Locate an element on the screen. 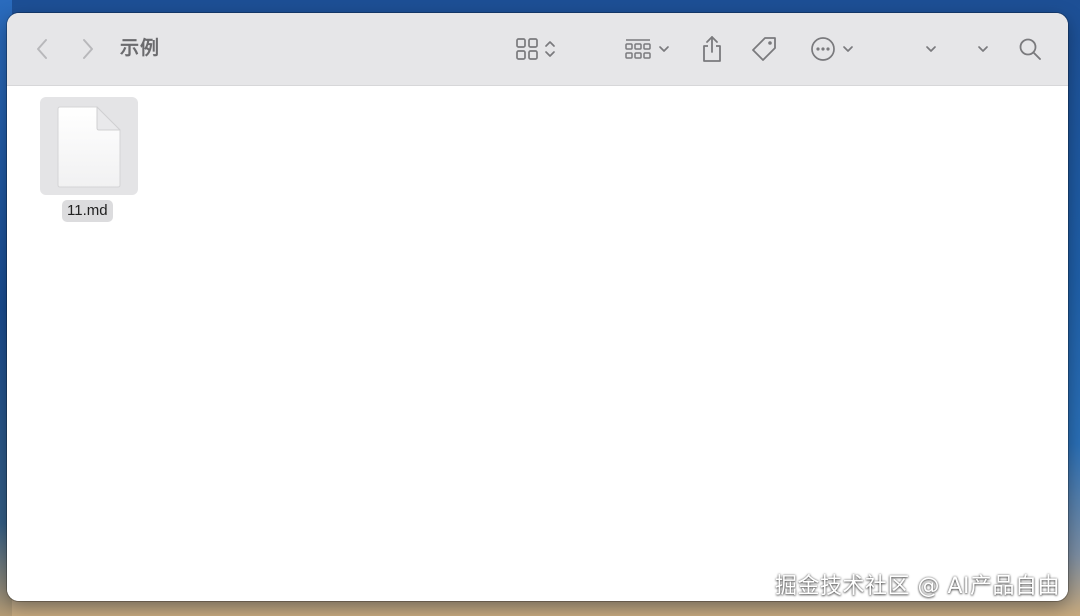 The height and width of the screenshot is (616, 1080). forward-button is located at coordinates (88, 49).